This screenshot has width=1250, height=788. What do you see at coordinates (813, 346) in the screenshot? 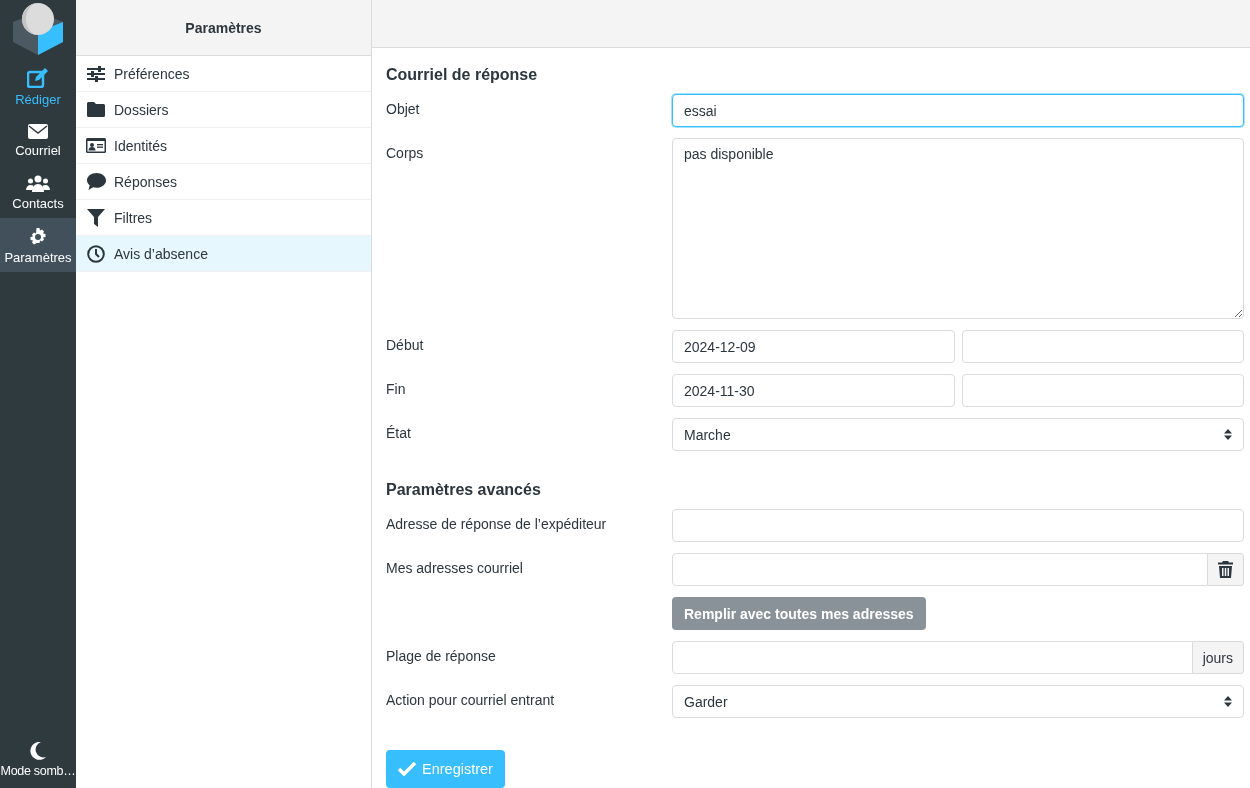
I see `date-field: 2024-12-09` at bounding box center [813, 346].